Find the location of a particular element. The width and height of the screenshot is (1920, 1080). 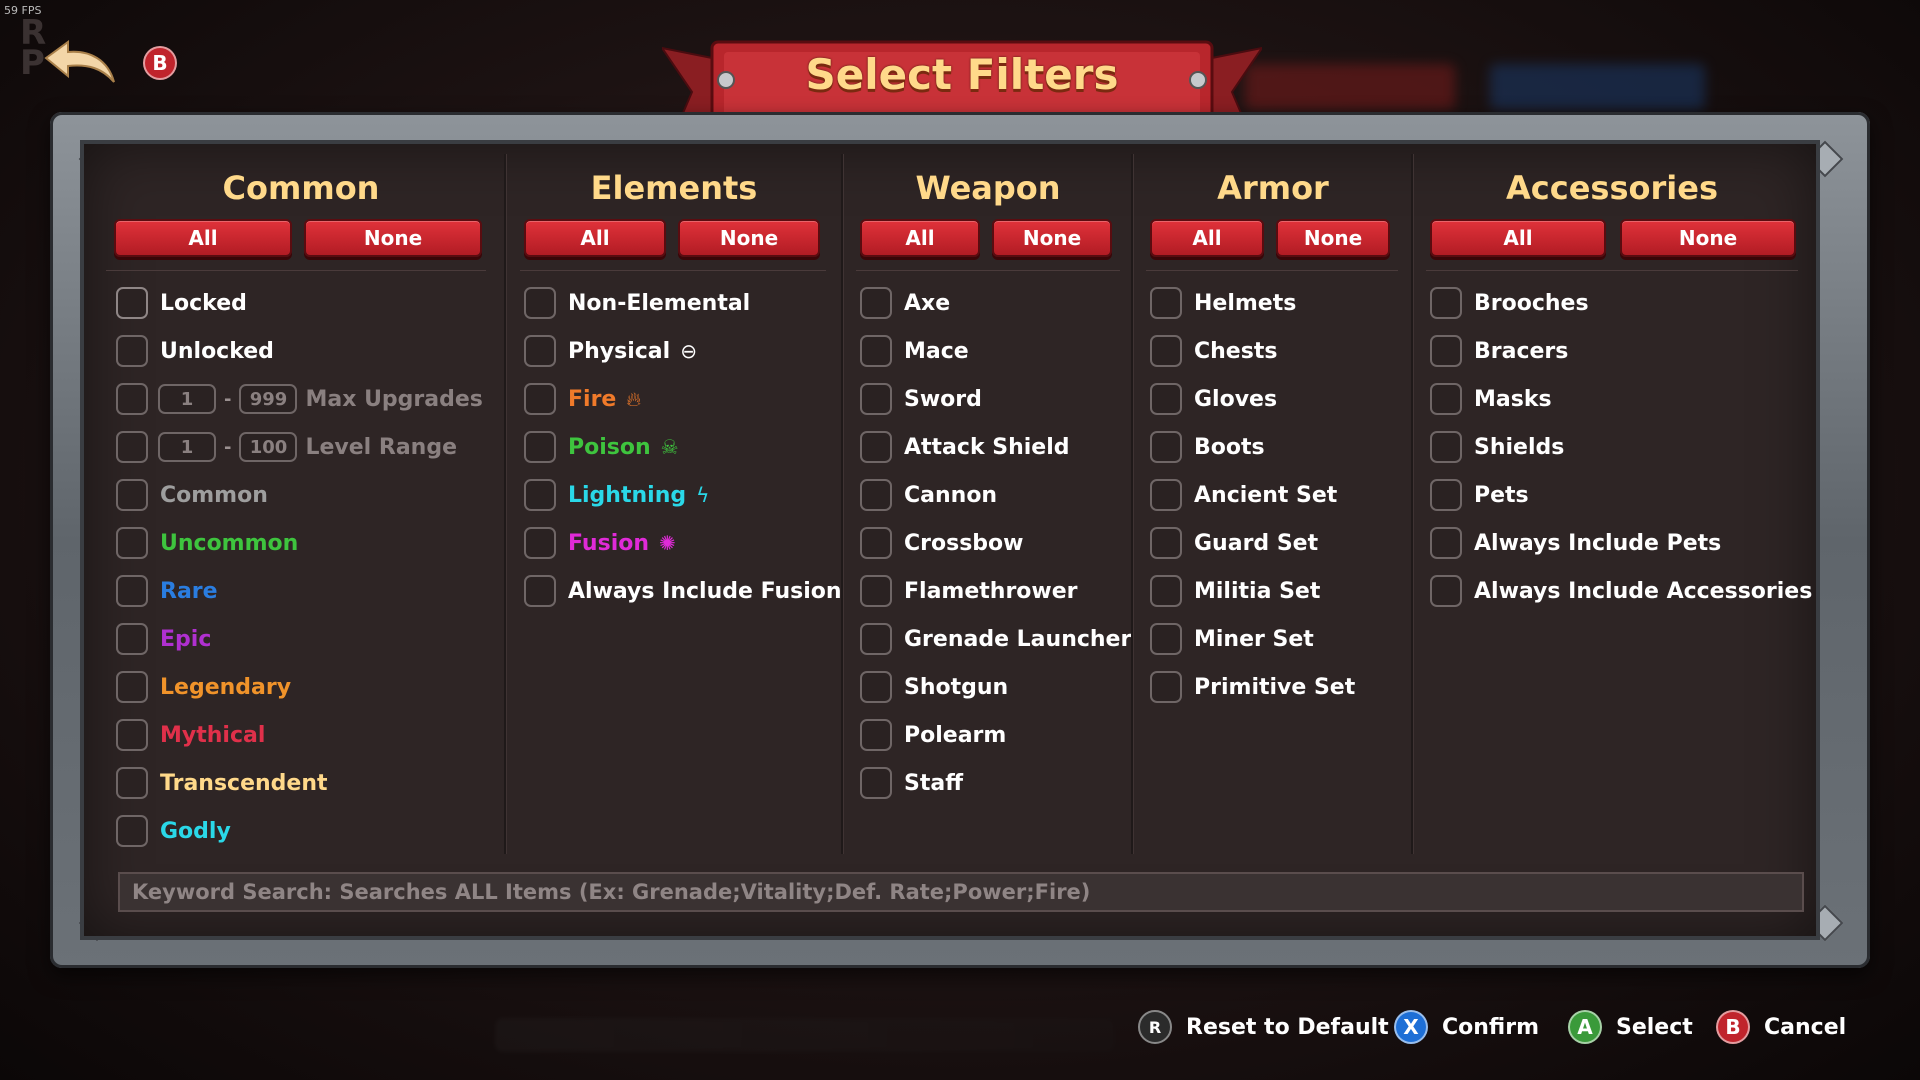

filter-item: Uncommon is located at coordinates (207, 543).